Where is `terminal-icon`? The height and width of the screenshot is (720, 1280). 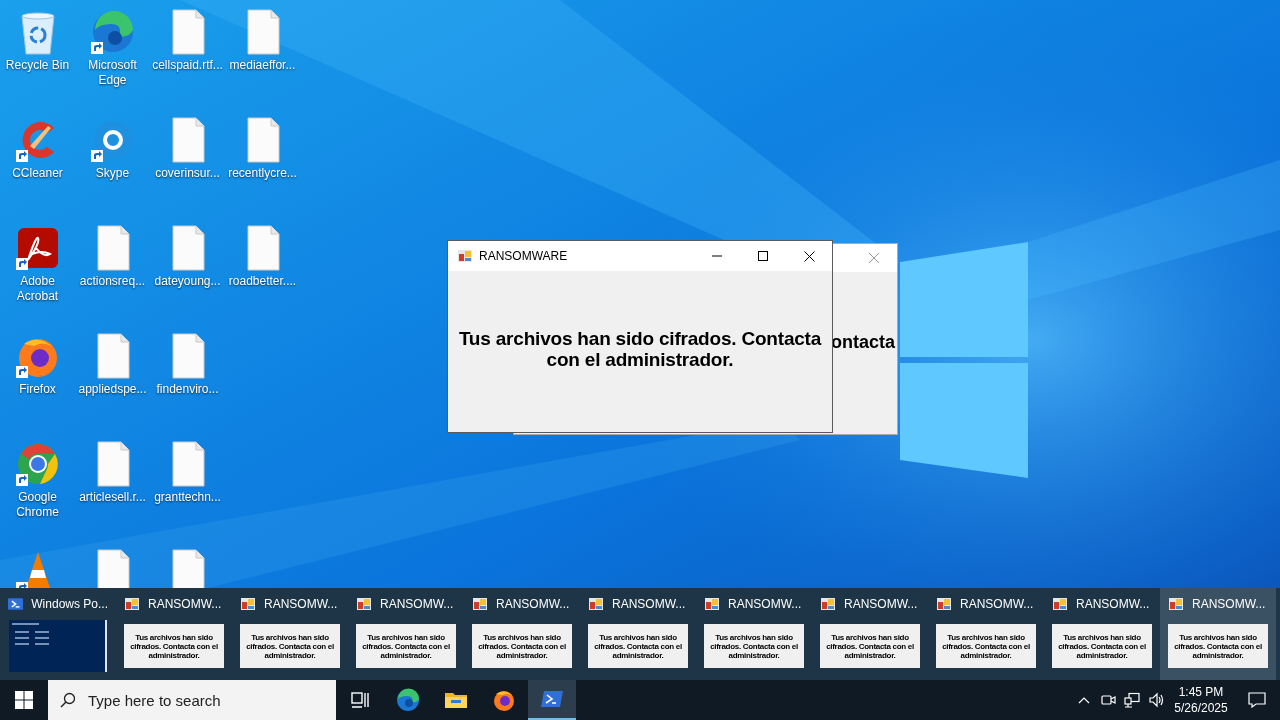
terminal-icon is located at coordinates (16, 604).